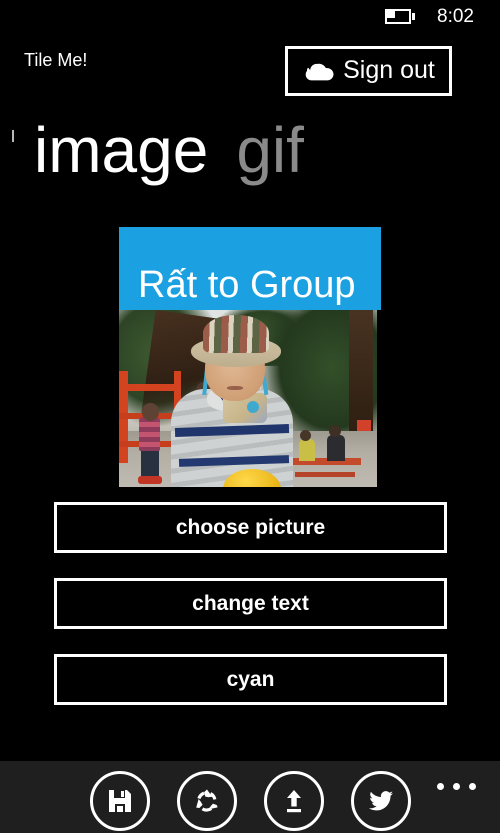  I want to click on reset-button, so click(207, 801).